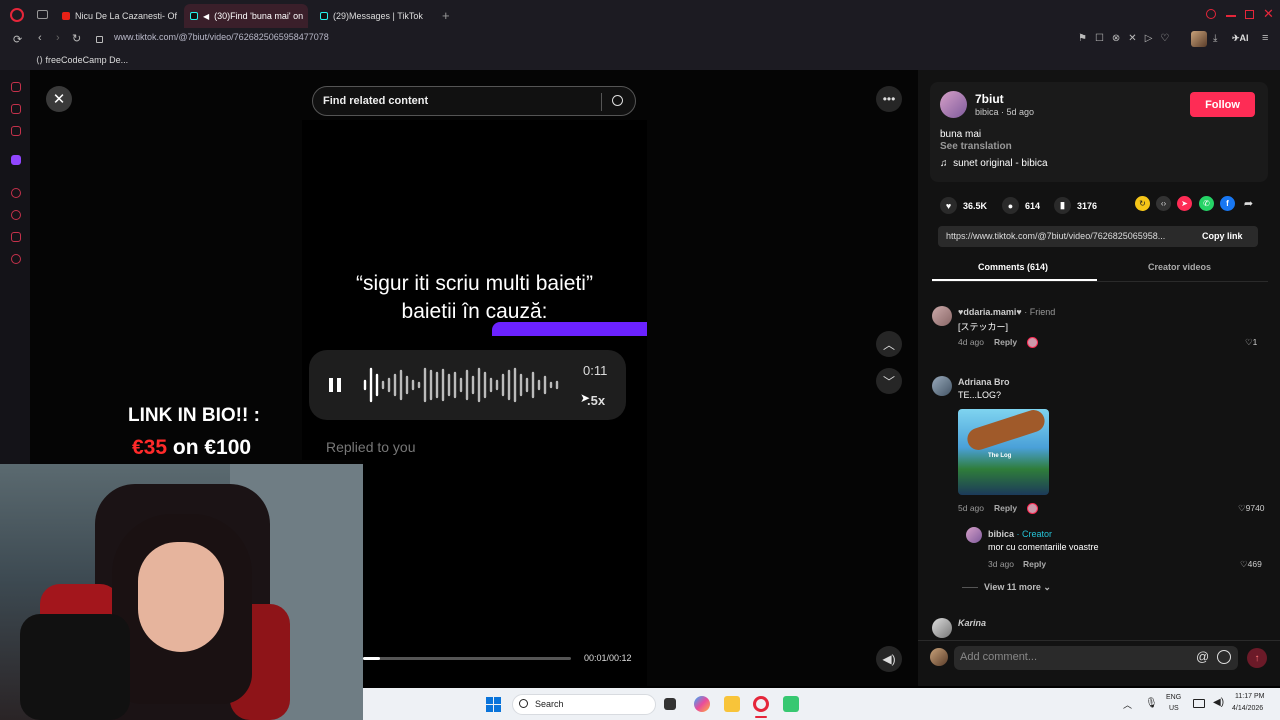 Image resolution: width=1280 pixels, height=720 pixels. What do you see at coordinates (761, 704) in the screenshot?
I see `opera-taskbar-icon` at bounding box center [761, 704].